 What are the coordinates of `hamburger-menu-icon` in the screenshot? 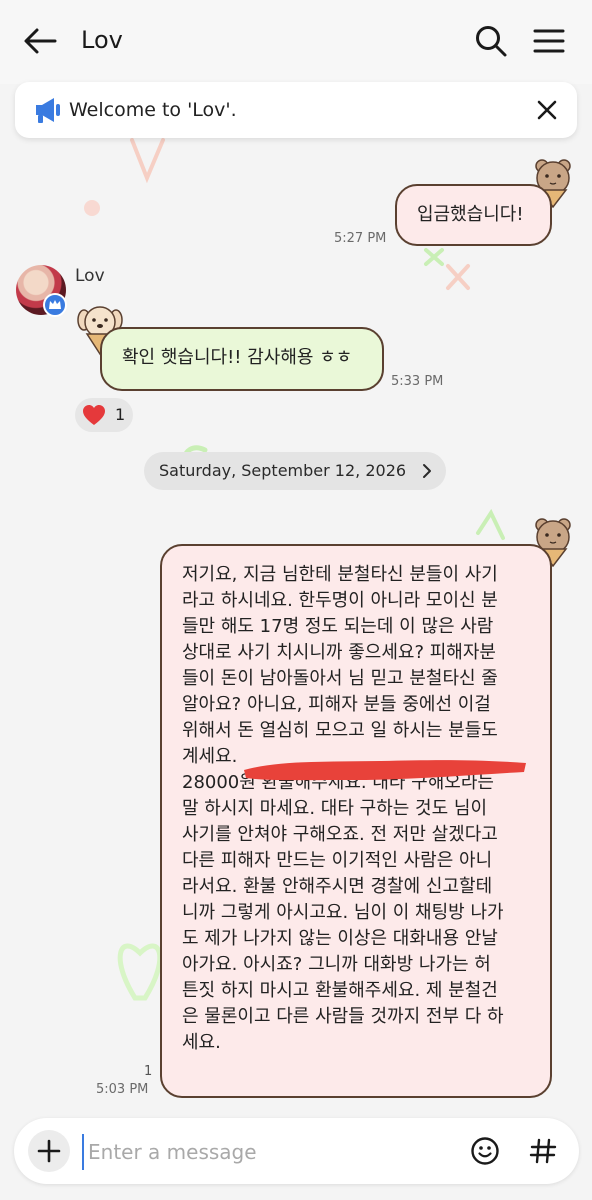 It's located at (549, 41).